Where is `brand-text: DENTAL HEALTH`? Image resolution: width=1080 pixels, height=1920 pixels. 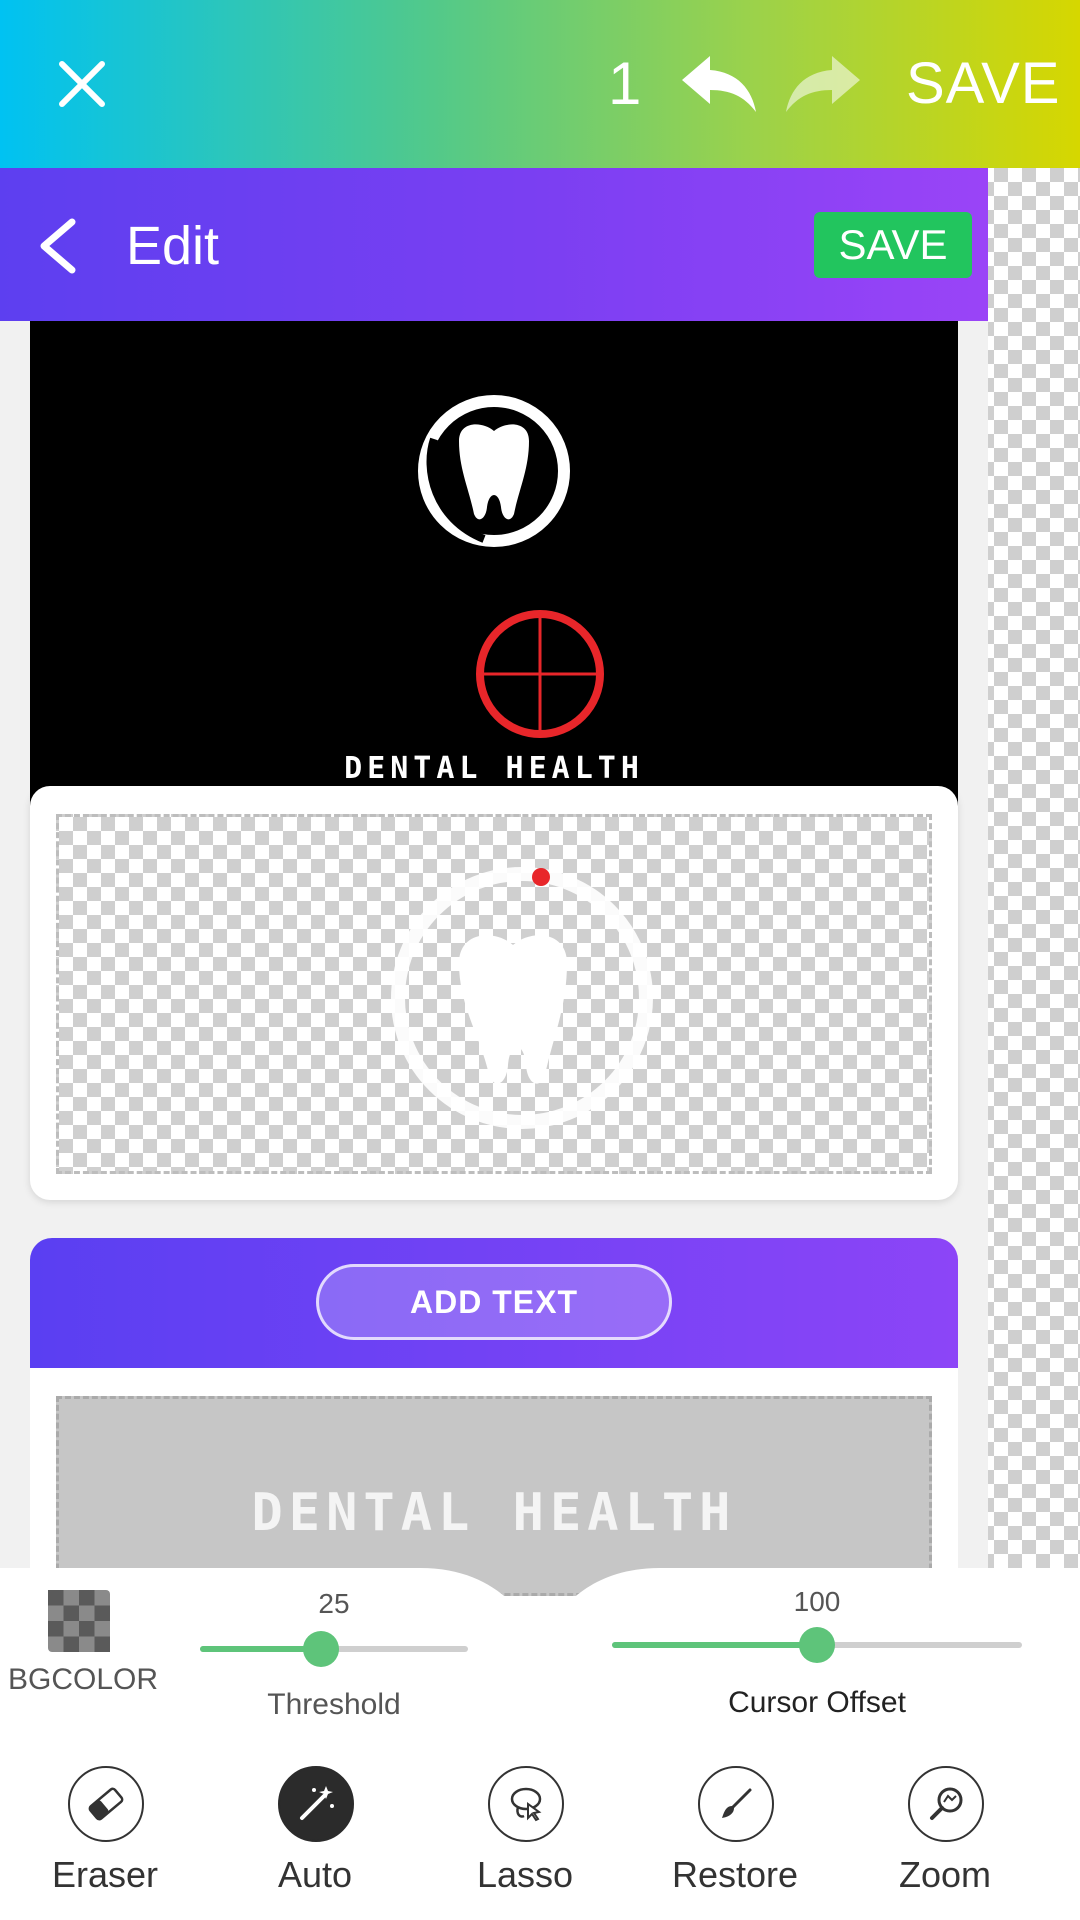 brand-text: DENTAL HEALTH is located at coordinates (494, 768).